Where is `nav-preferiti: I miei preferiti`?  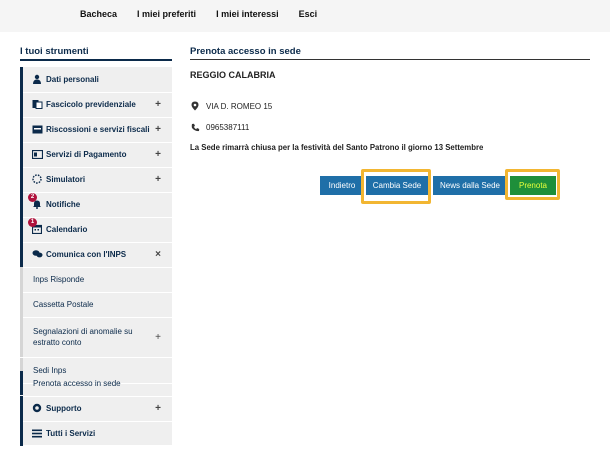 nav-preferiti: I miei preferiti is located at coordinates (166, 14).